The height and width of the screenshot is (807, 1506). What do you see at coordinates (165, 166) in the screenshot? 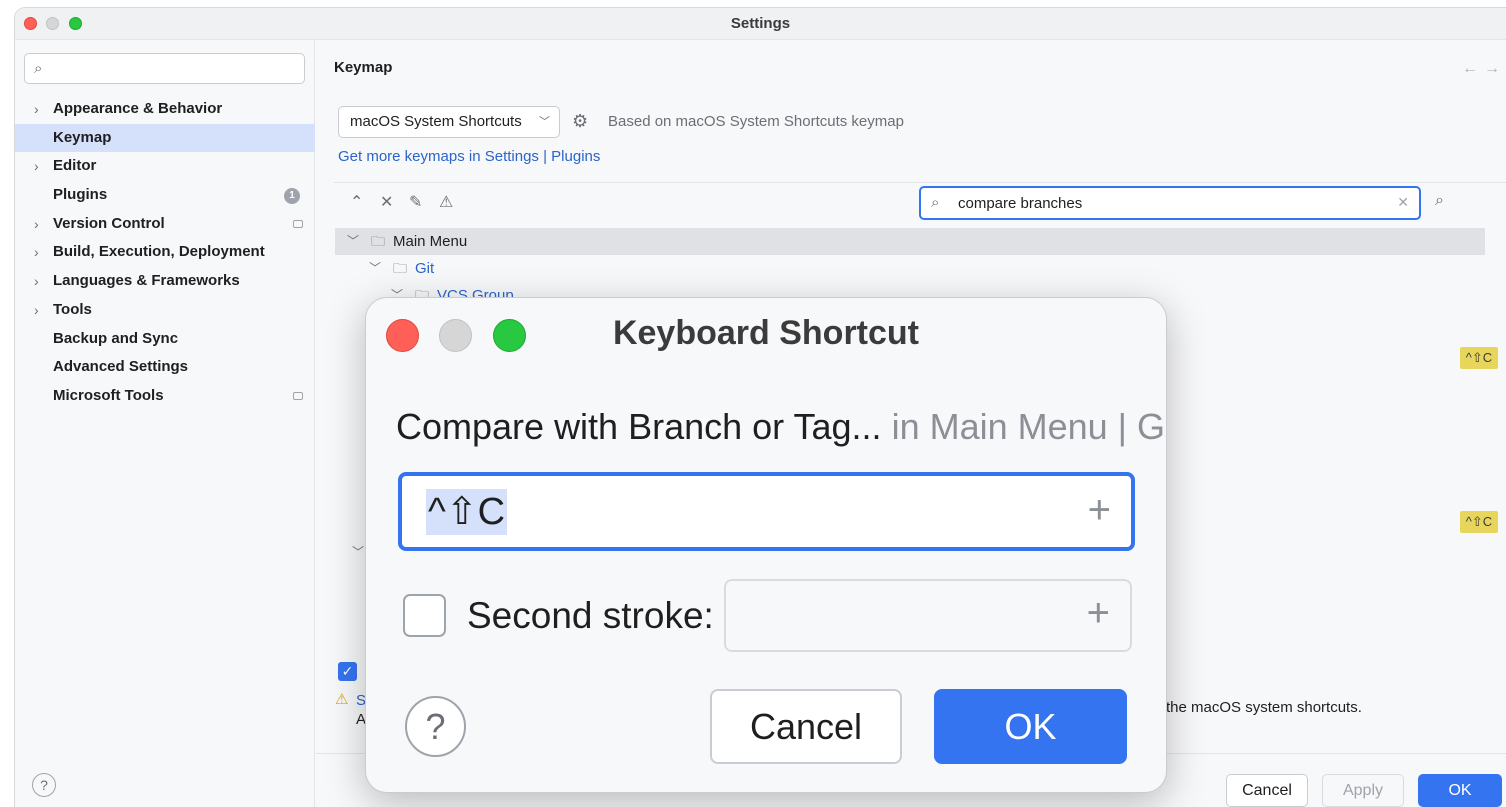
I see `sidebar-item-editor: › Editor` at bounding box center [165, 166].